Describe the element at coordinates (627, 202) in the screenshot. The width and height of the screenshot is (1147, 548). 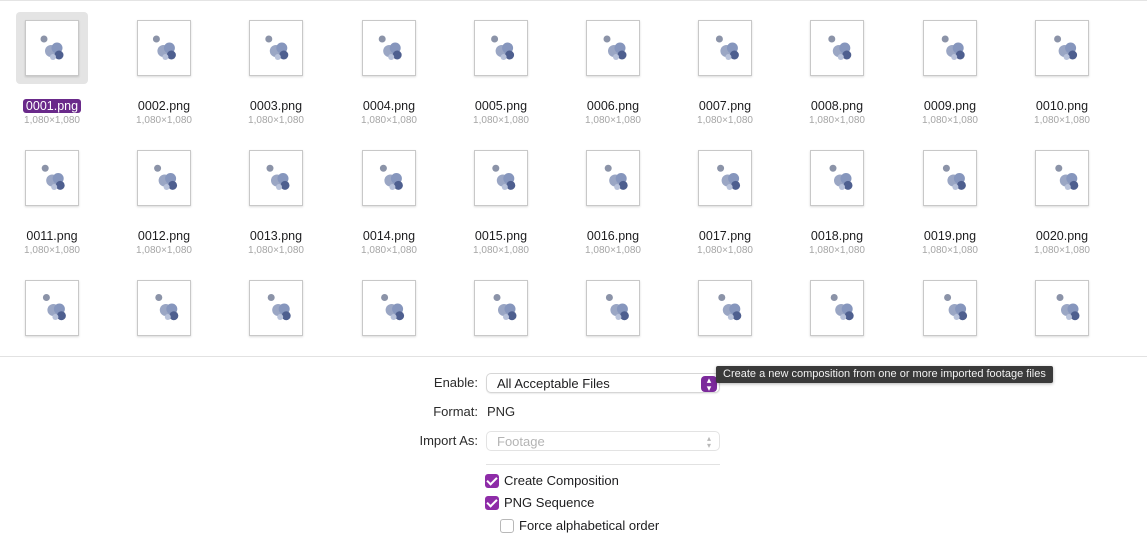
I see `file-item: 0016.png 1,080×1,080` at that location.